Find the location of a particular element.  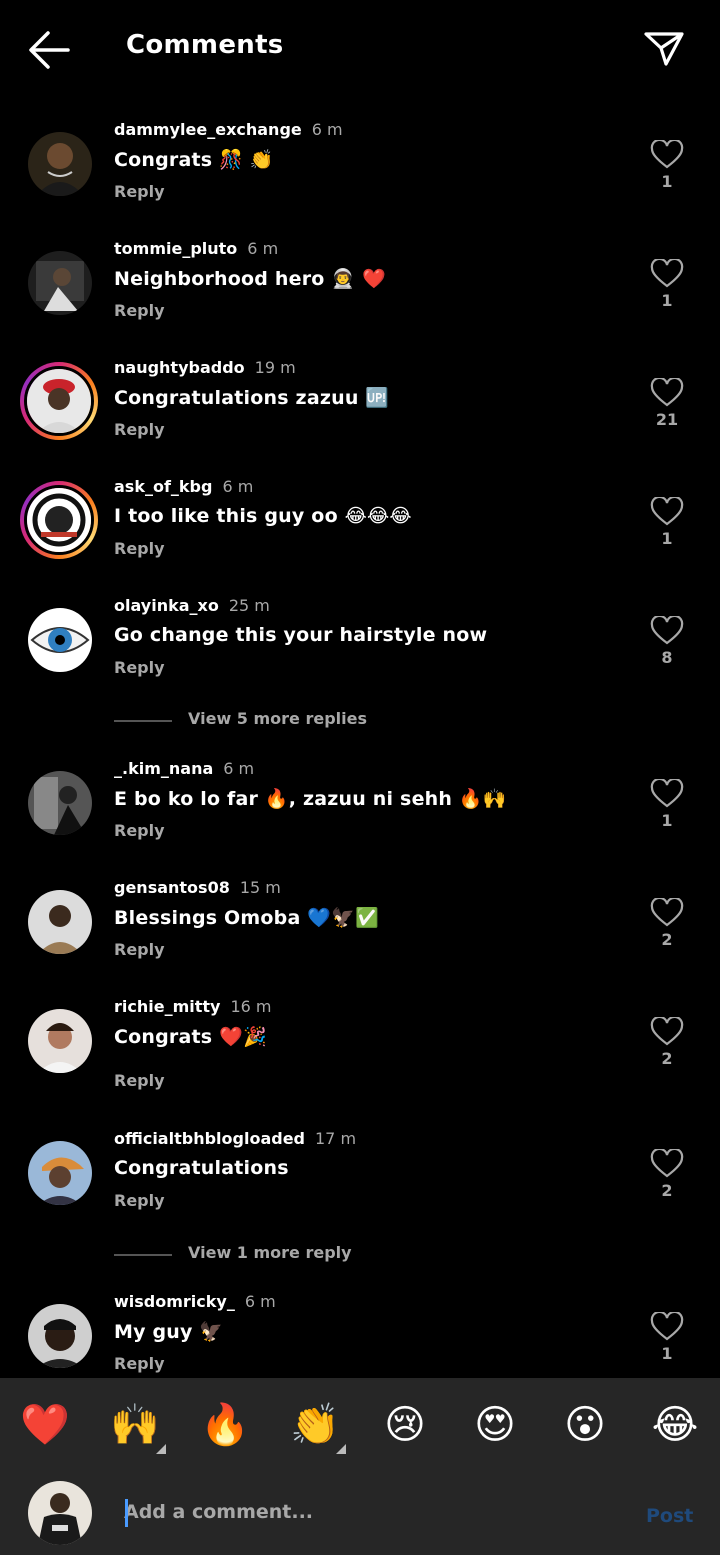

username: ask_of_kbg is located at coordinates (163, 486).